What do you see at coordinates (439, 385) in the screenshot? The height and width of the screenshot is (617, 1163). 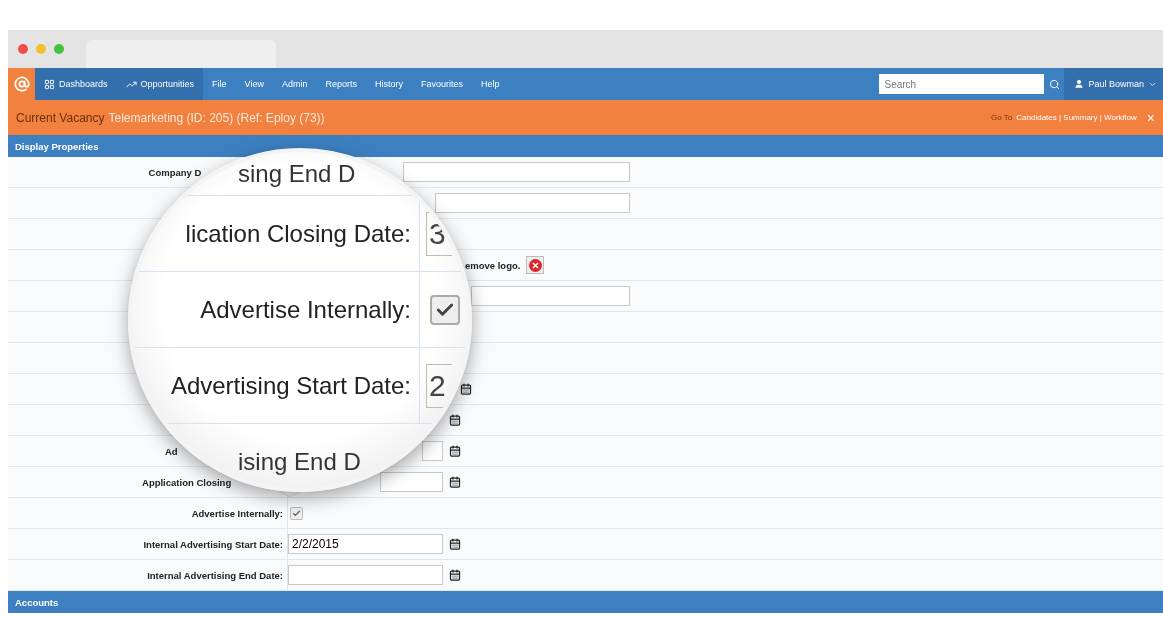 I see `magnified-field: 2` at bounding box center [439, 385].